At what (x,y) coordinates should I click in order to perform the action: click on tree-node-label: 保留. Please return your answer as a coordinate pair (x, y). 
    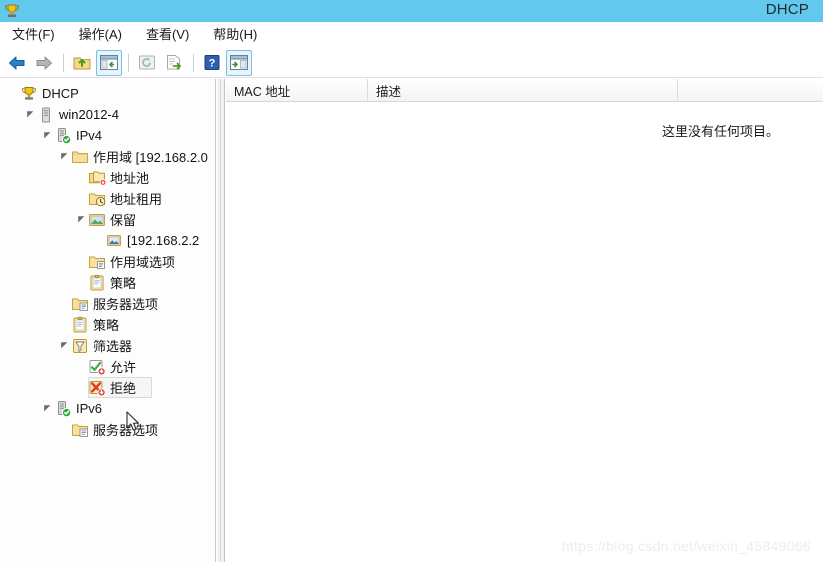
    Looking at the image, I should click on (123, 220).